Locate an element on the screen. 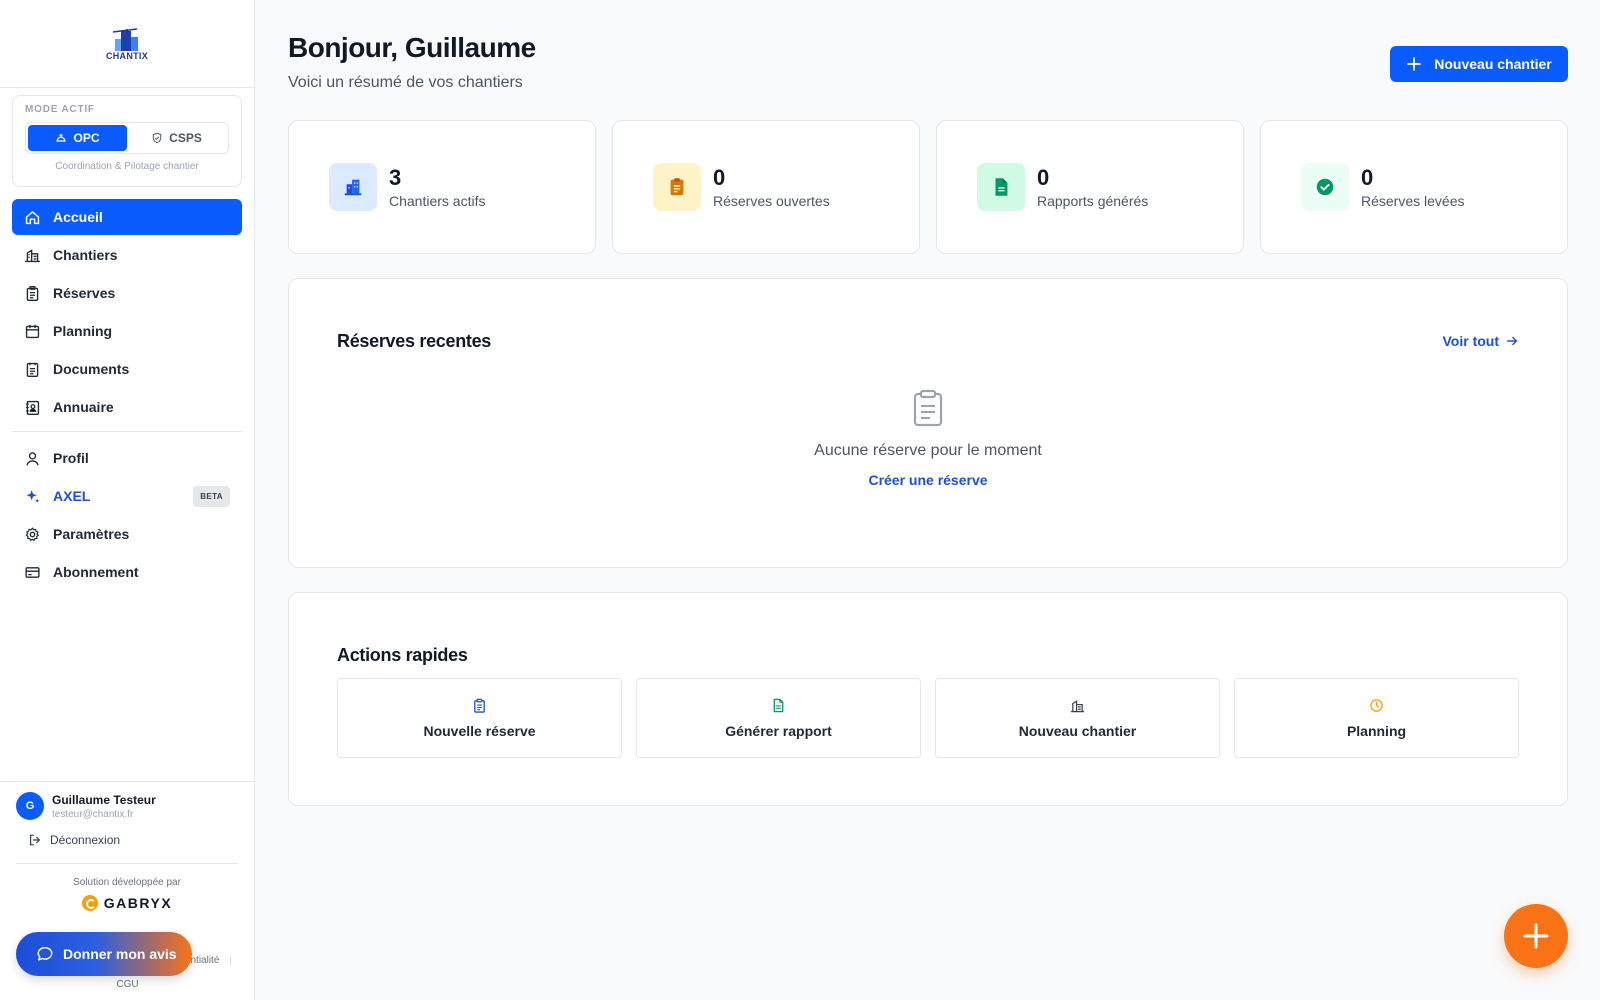 The height and width of the screenshot is (1000, 1600). mode-opc-button: OPC is located at coordinates (77, 138).